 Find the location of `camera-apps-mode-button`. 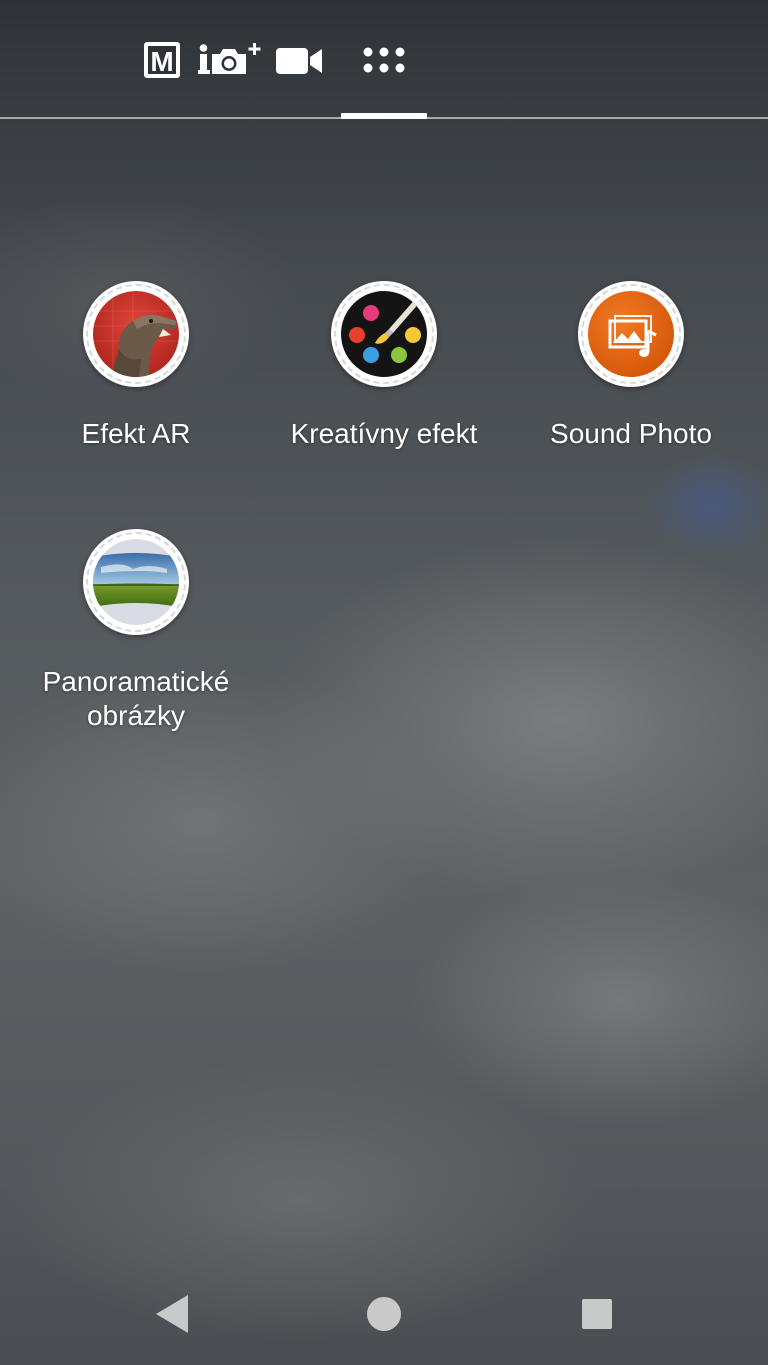

camera-apps-mode-button is located at coordinates (384, 60).